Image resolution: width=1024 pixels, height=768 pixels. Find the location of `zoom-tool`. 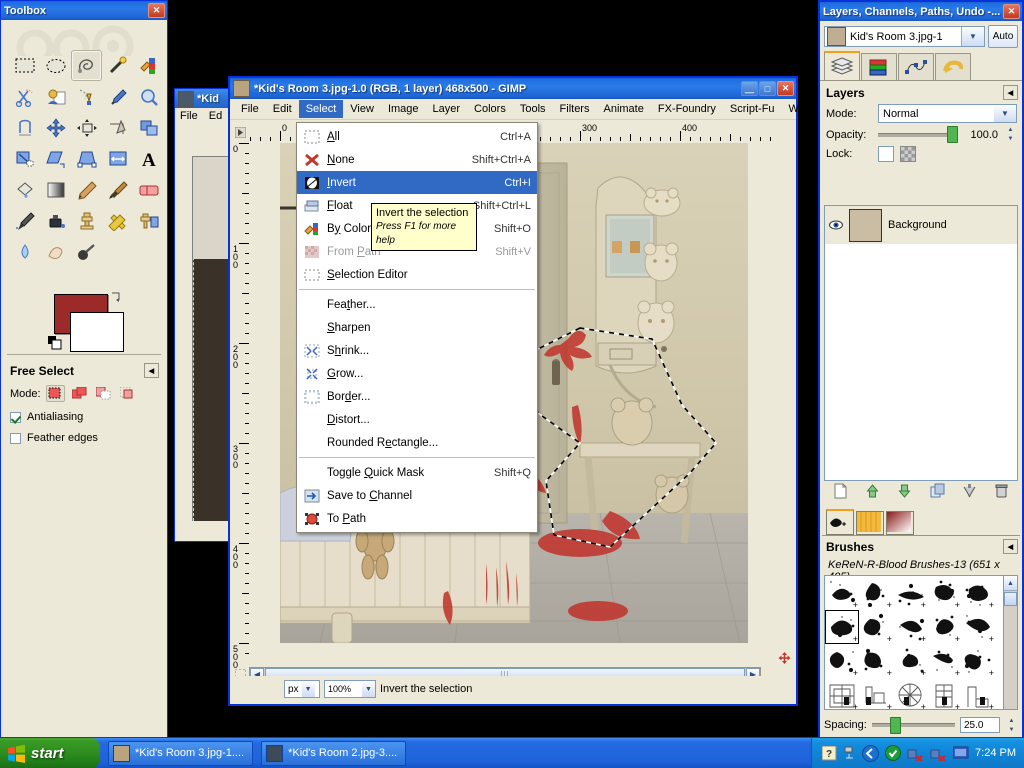

zoom-tool is located at coordinates (148, 96).